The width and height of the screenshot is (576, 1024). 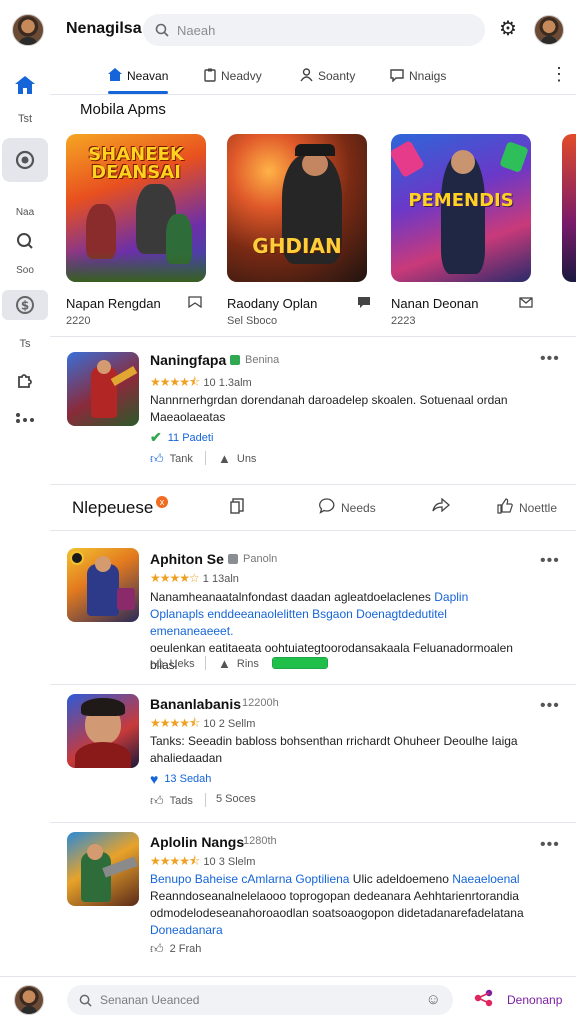 What do you see at coordinates (559, 74) in the screenshot?
I see `tabs-more-icon: ⋮` at bounding box center [559, 74].